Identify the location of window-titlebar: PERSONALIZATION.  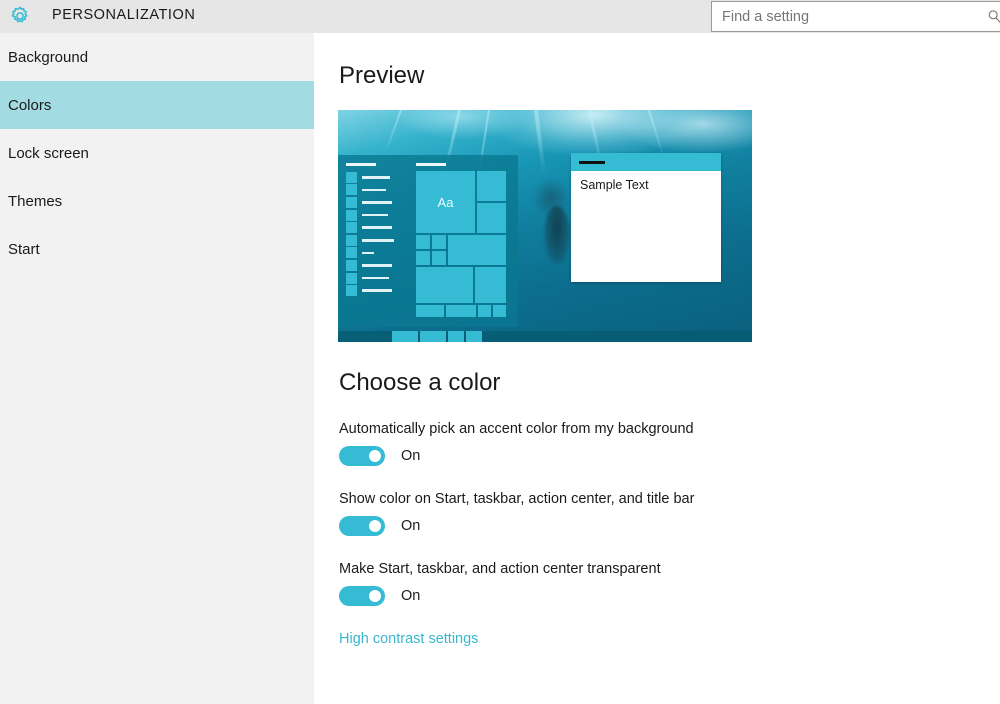
(500, 16).